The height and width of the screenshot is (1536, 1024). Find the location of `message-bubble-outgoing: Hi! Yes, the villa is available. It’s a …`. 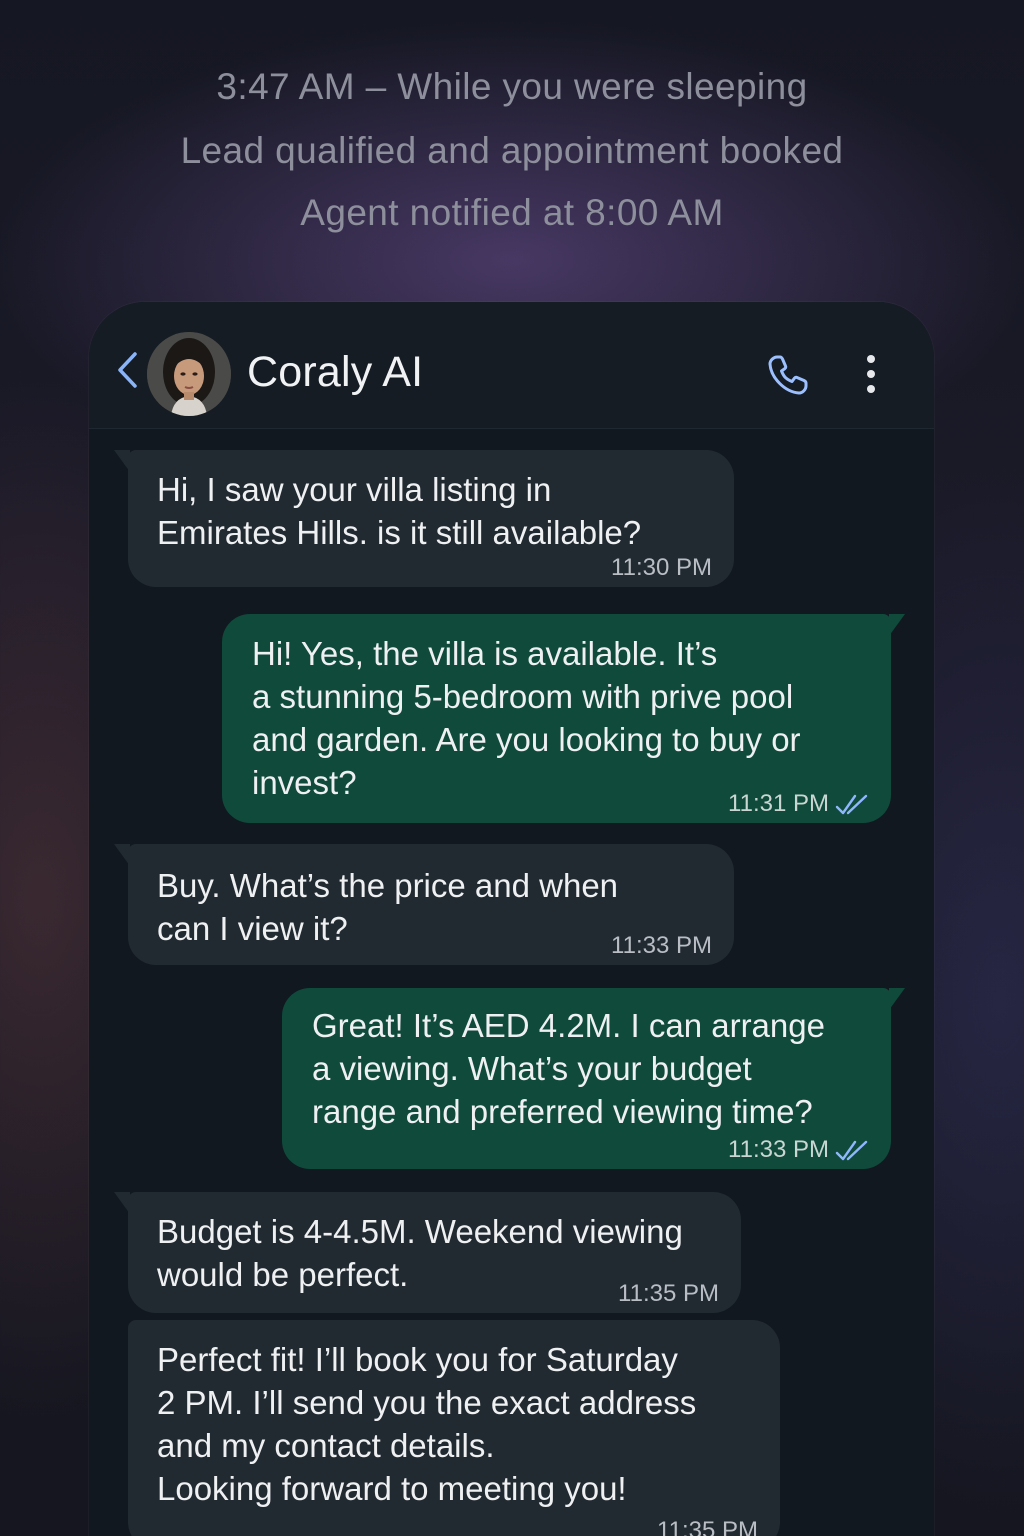

message-bubble-outgoing: Hi! Yes, the villa is available. It’s a … is located at coordinates (563, 718).